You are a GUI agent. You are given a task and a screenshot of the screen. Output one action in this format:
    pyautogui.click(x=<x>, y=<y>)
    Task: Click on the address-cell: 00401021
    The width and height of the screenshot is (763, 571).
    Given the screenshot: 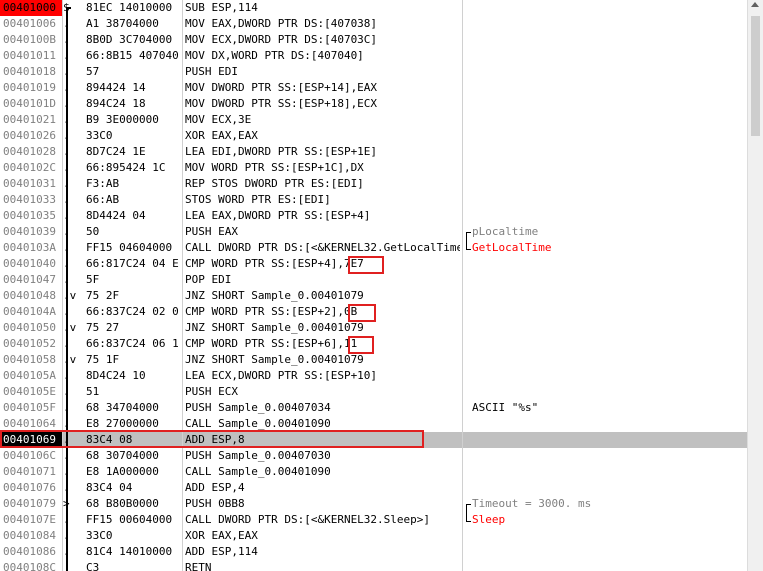 What is the action you would take?
    pyautogui.click(x=29, y=119)
    